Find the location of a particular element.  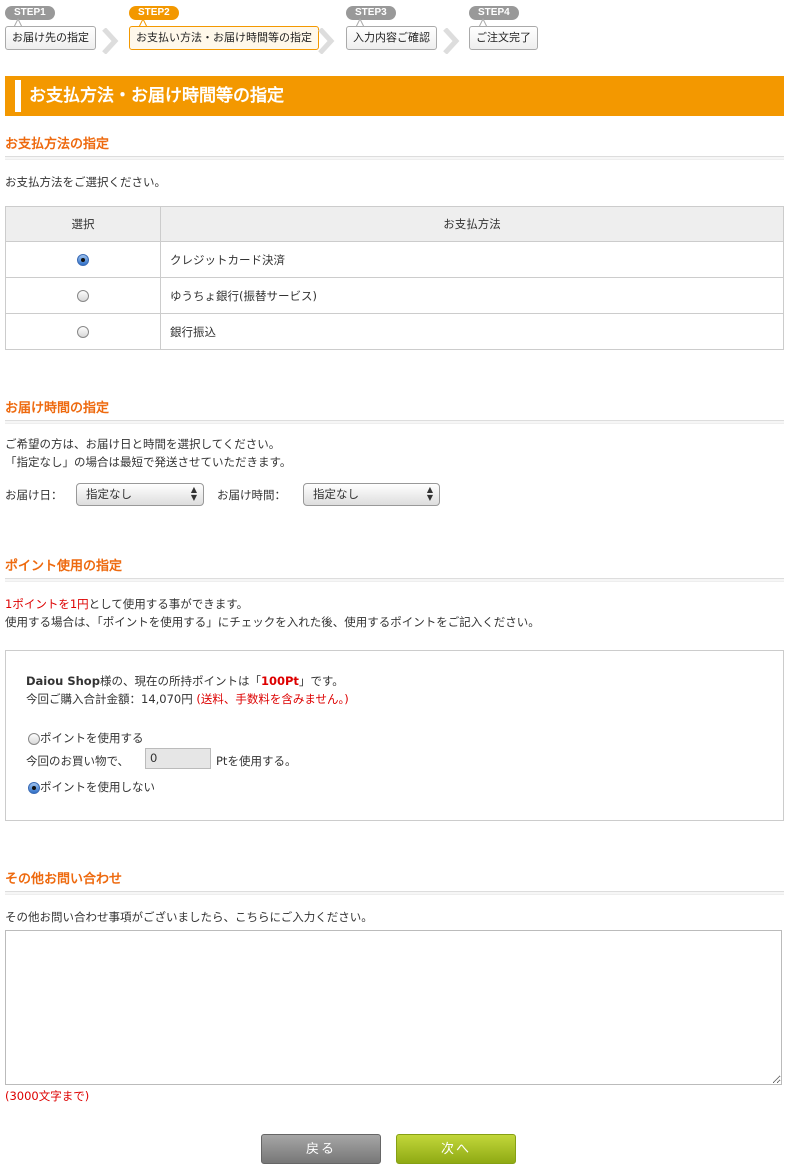

delivery-date-label: お届け日： is located at coordinates (34, 495).